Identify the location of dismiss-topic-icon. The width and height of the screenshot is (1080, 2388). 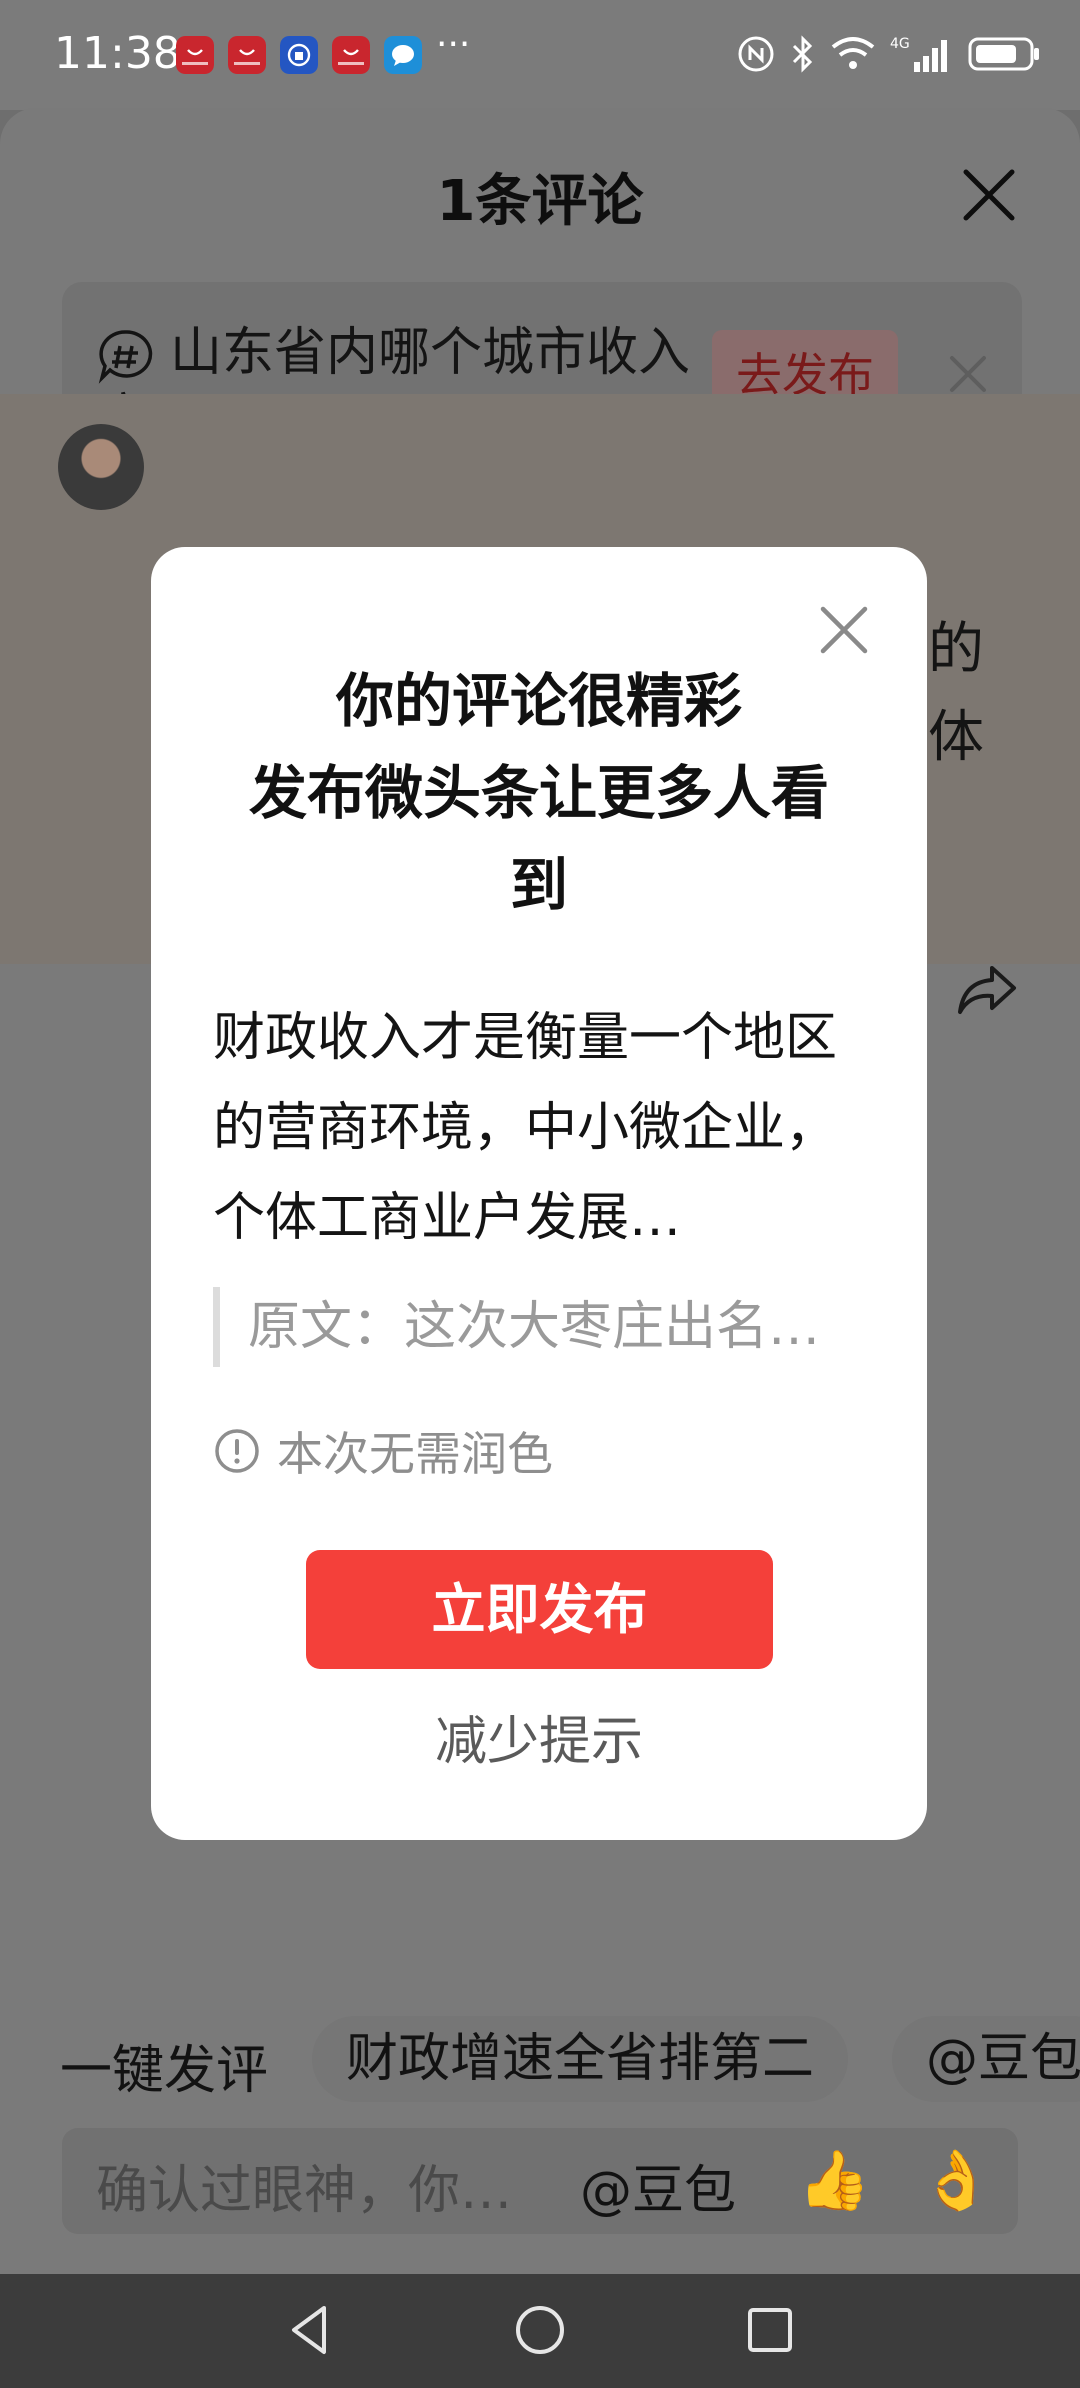
(968, 374).